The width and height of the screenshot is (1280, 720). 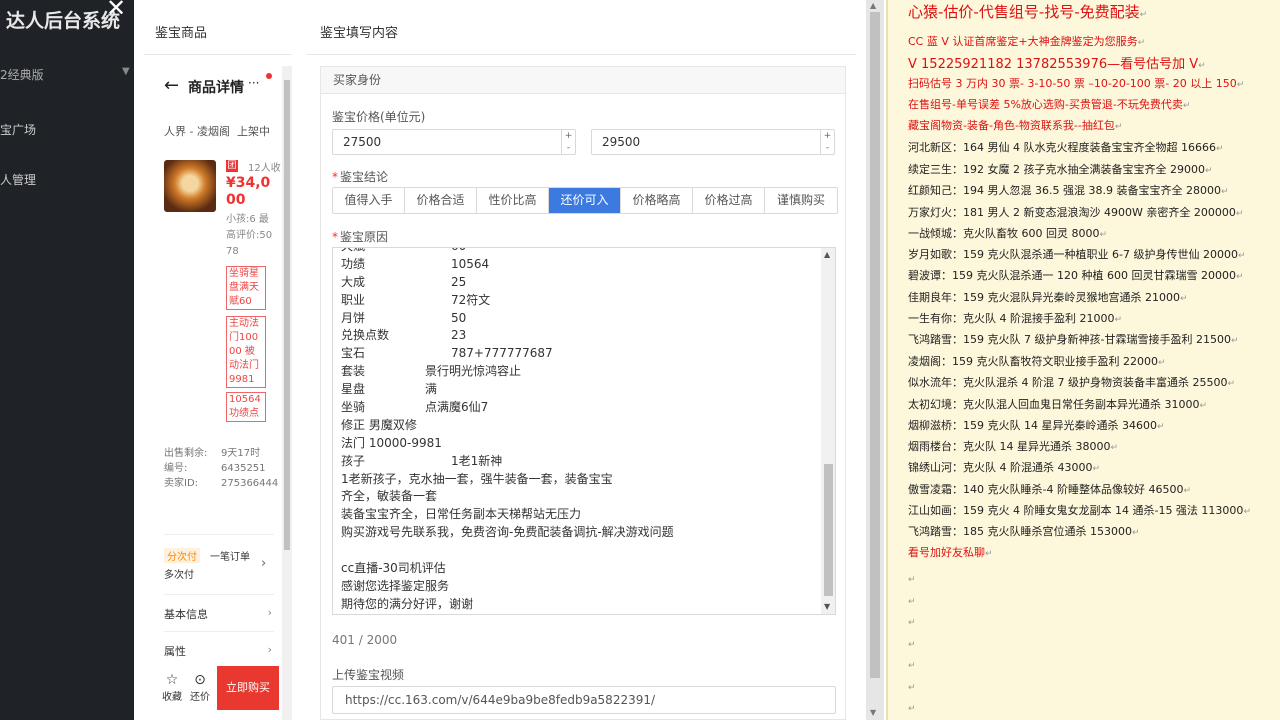 I want to click on reason-key: 孩子, so click(x=353, y=460).